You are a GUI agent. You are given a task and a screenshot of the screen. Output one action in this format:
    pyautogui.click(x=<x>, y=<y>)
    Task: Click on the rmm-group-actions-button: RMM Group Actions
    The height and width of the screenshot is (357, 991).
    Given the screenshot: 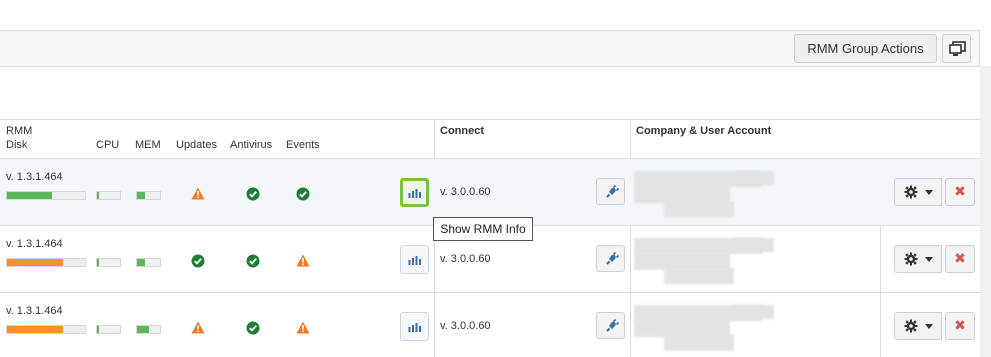 What is the action you would take?
    pyautogui.click(x=865, y=48)
    